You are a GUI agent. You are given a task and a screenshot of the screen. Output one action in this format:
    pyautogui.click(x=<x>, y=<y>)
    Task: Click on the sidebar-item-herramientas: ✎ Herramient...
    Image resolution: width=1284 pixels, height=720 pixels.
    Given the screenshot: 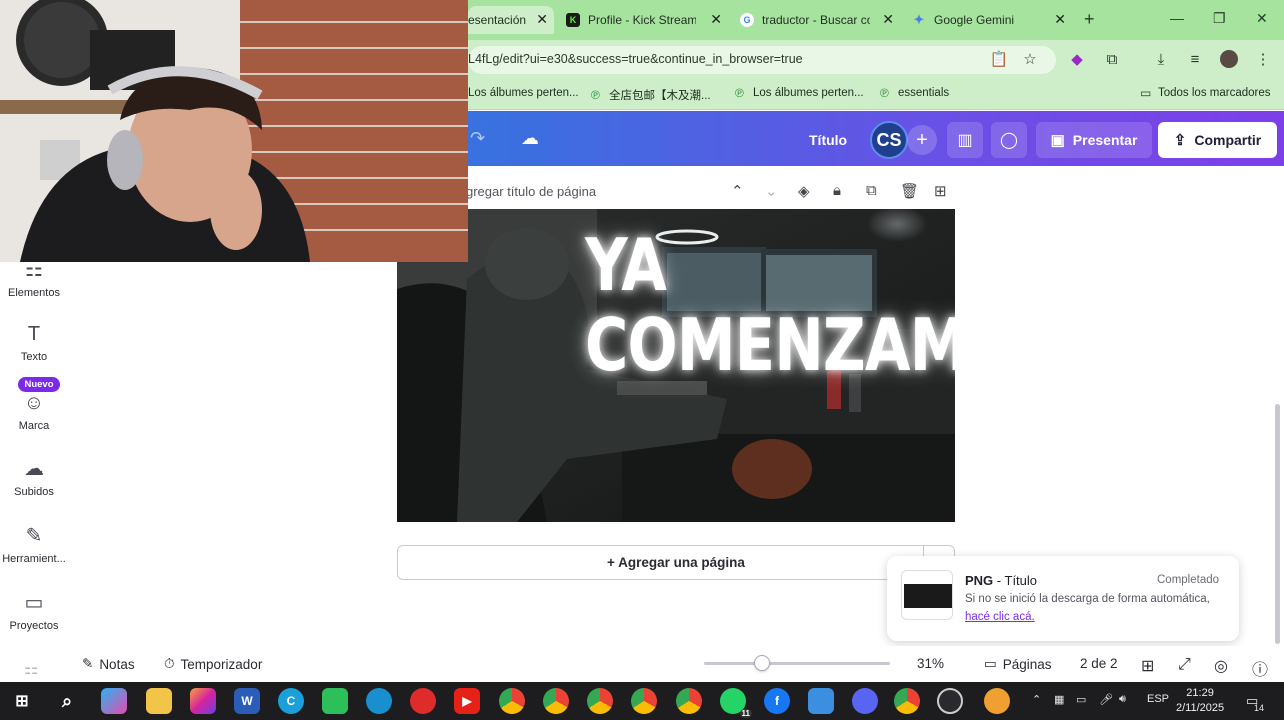 What is the action you would take?
    pyautogui.click(x=34, y=545)
    